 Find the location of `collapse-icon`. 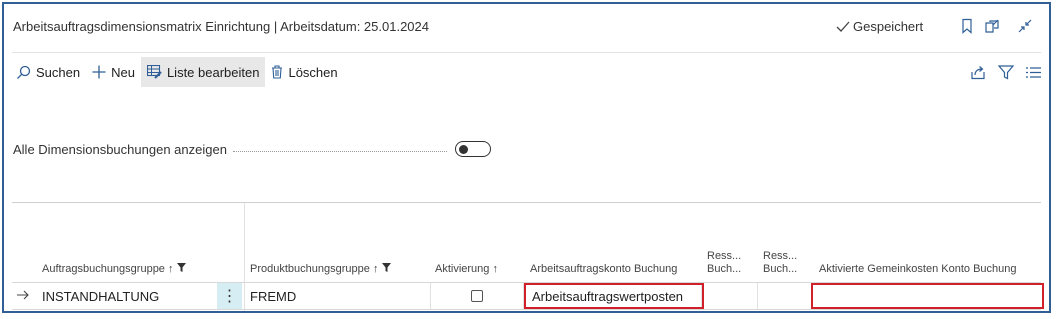

collapse-icon is located at coordinates (1025, 26).